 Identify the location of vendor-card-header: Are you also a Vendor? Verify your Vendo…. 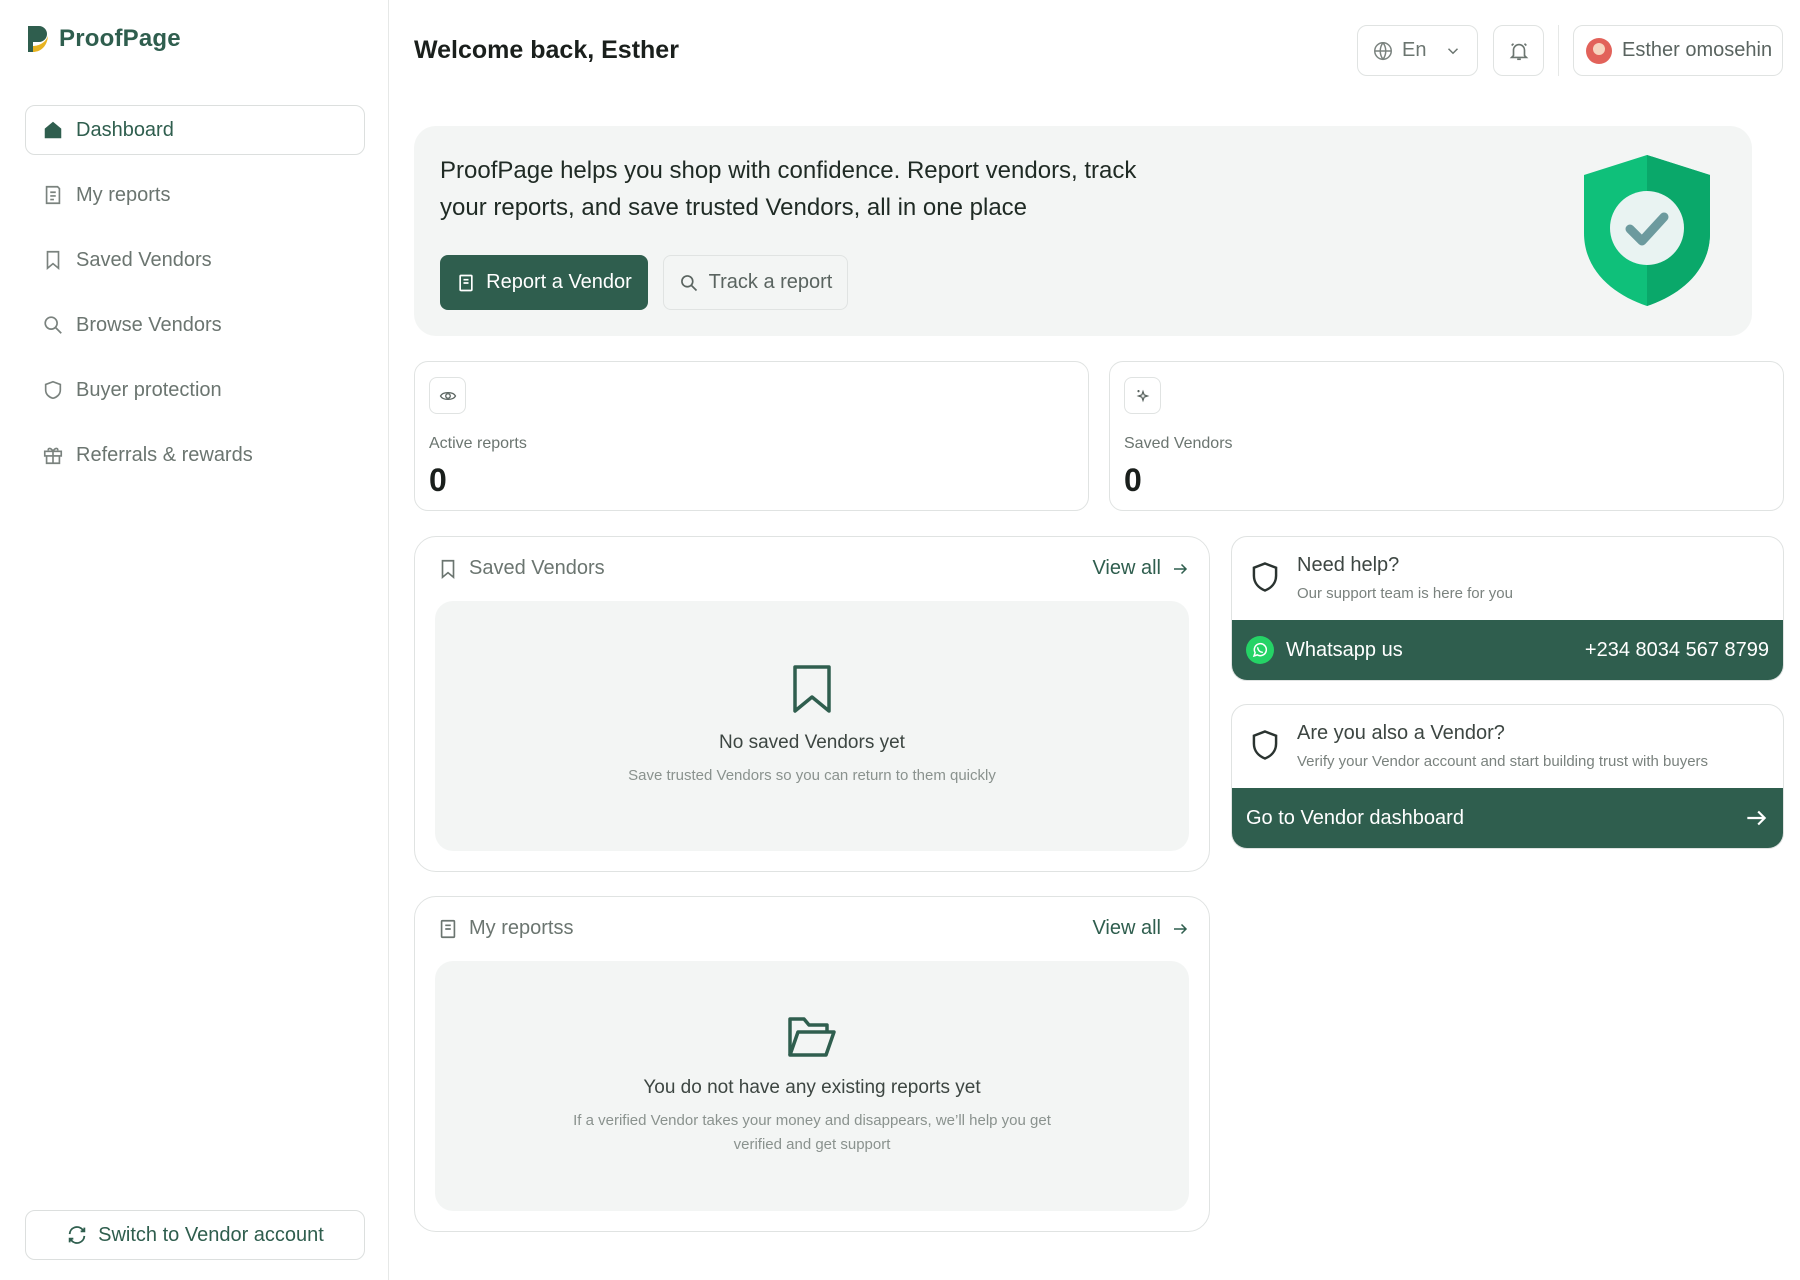
(1507, 746).